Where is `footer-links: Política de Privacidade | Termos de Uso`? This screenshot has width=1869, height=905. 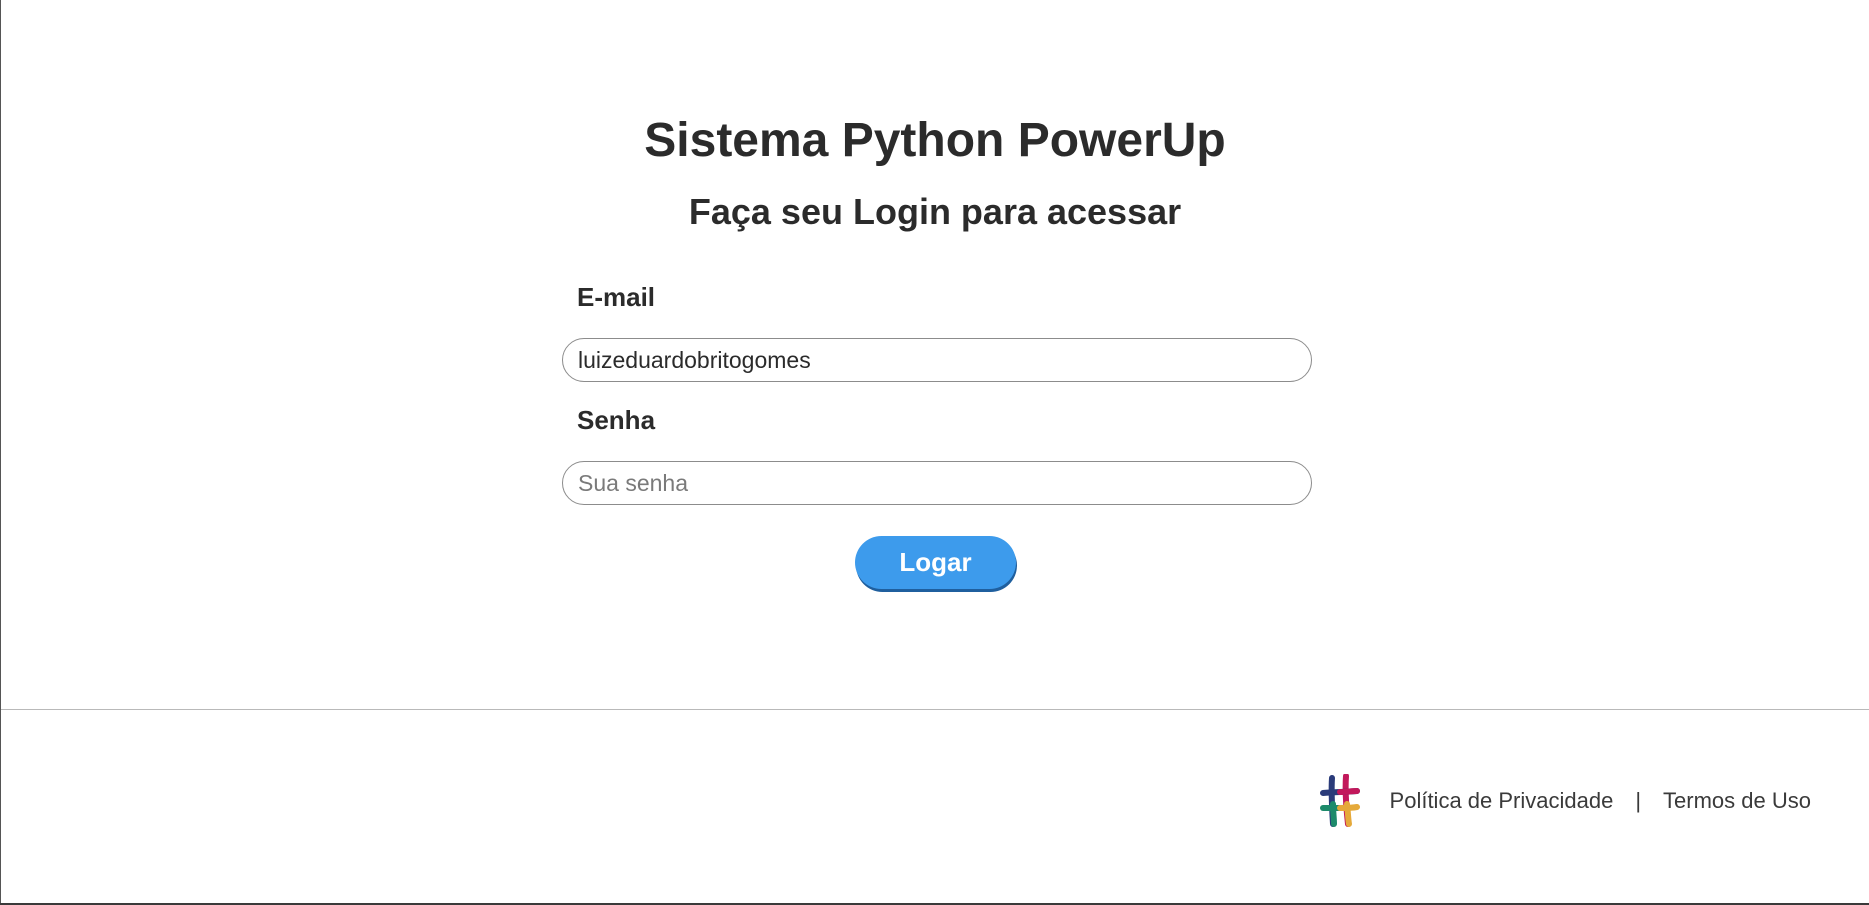
footer-links: Política de Privacidade | Termos de Uso is located at coordinates (1565, 801).